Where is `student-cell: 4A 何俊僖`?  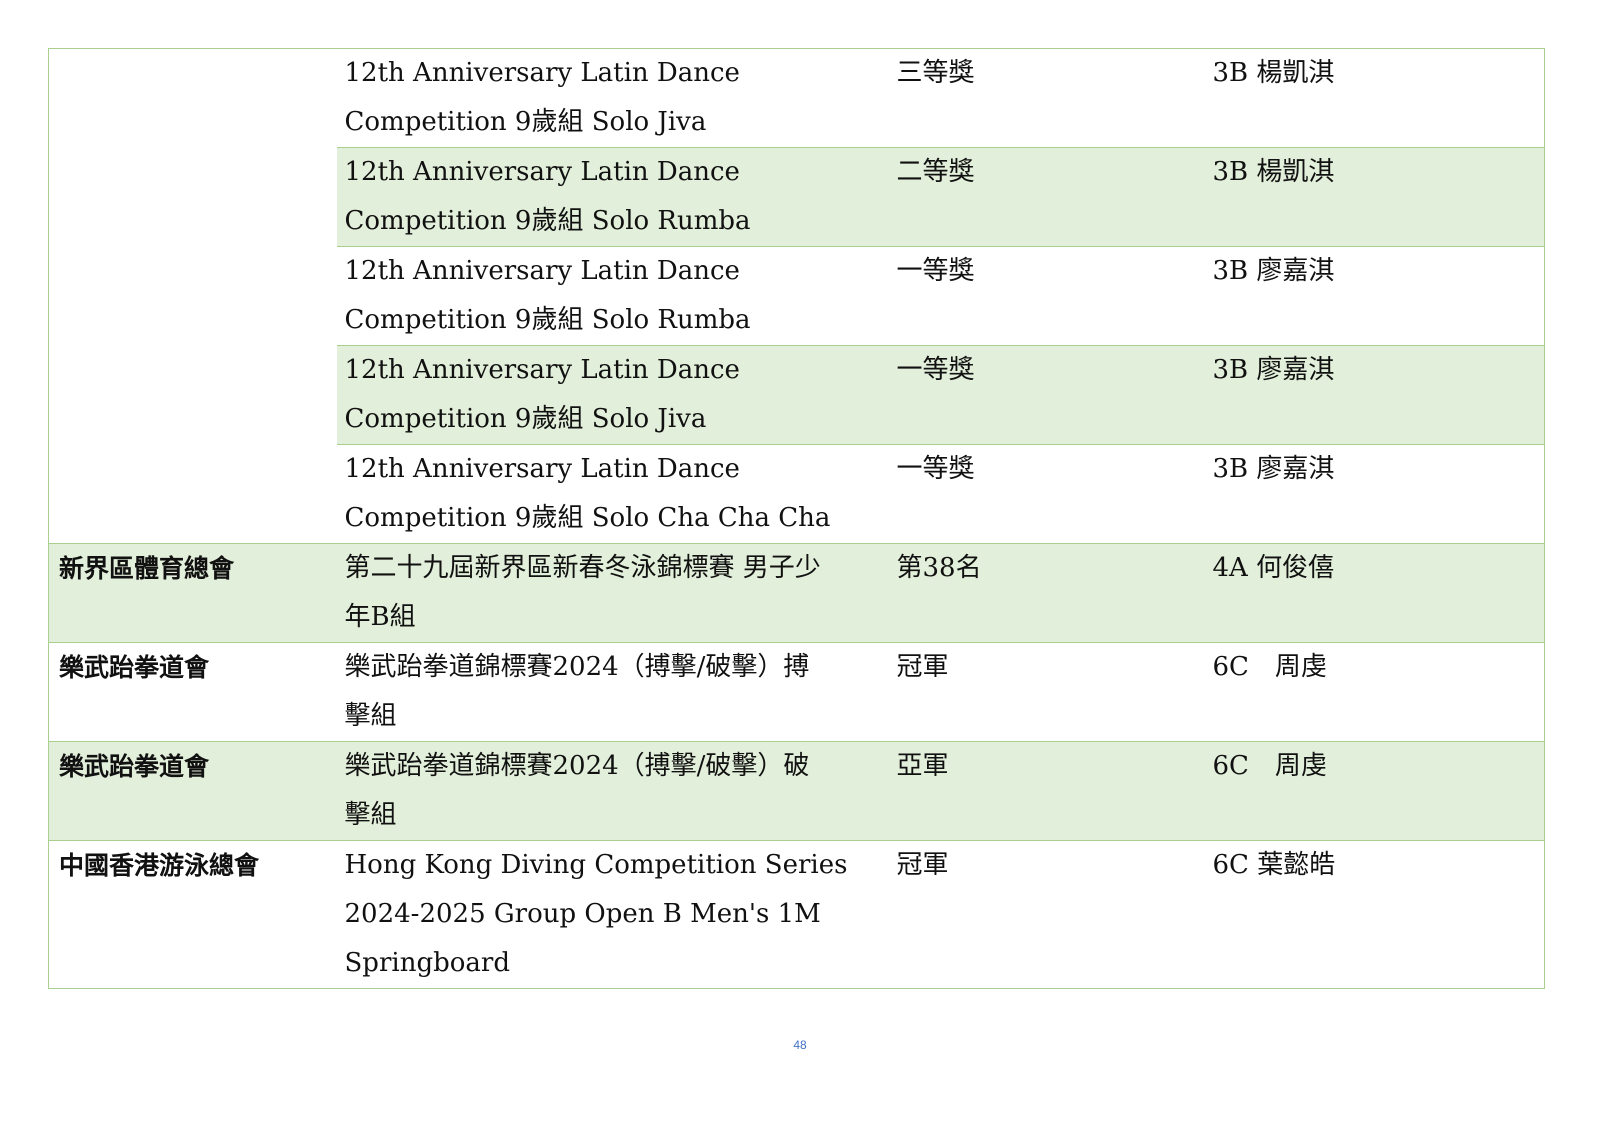
student-cell: 4A 何俊僖 is located at coordinates (1377, 593).